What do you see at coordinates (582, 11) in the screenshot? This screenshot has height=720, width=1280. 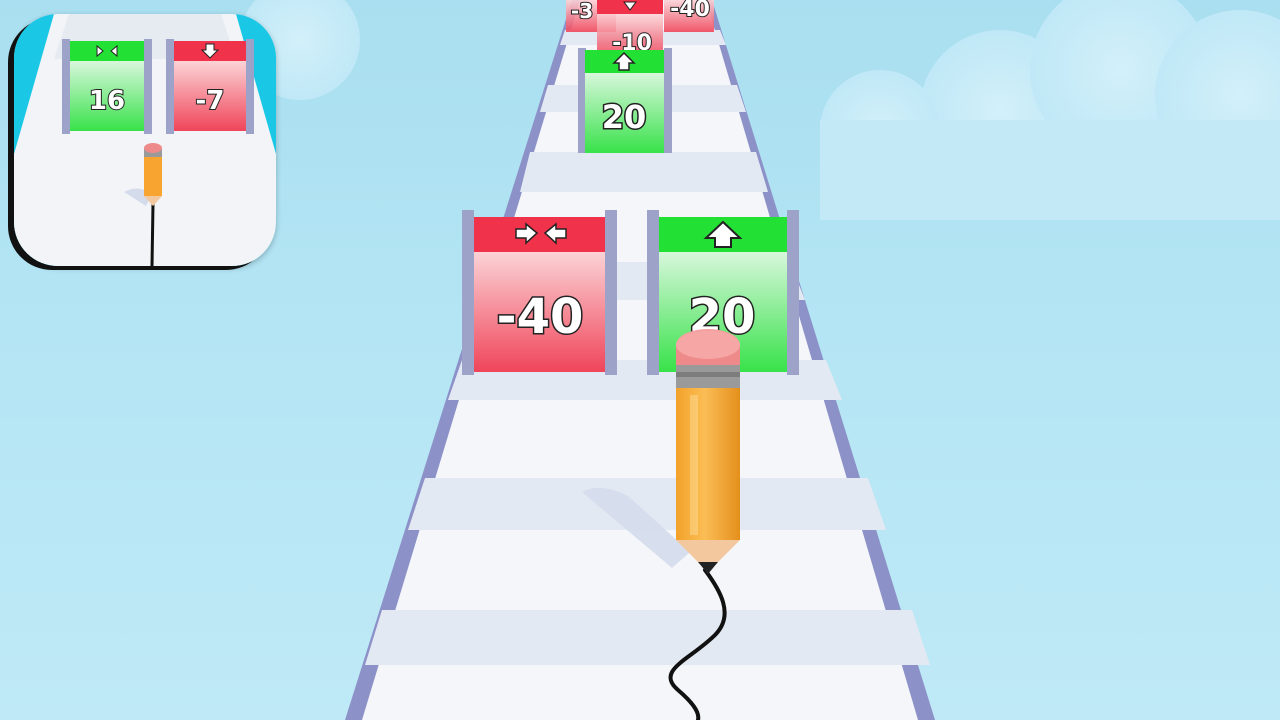 I see `gate-value: -3` at bounding box center [582, 11].